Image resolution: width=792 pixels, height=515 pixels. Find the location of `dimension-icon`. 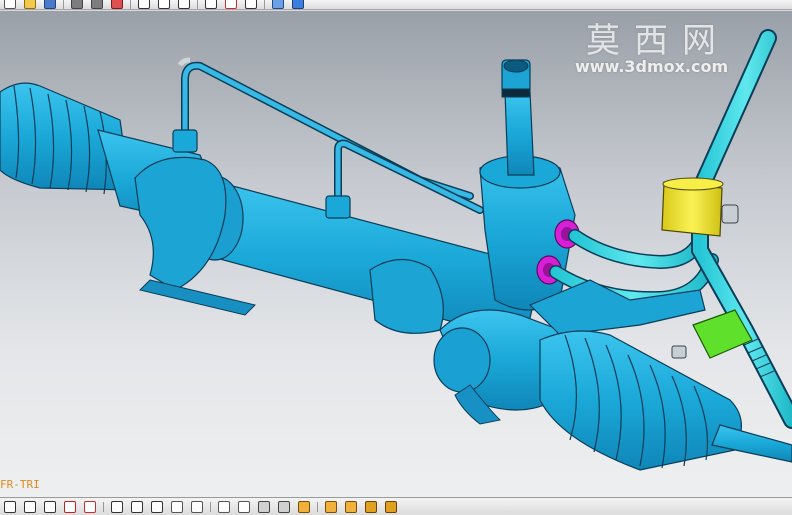

dimension-icon is located at coordinates (284, 506).